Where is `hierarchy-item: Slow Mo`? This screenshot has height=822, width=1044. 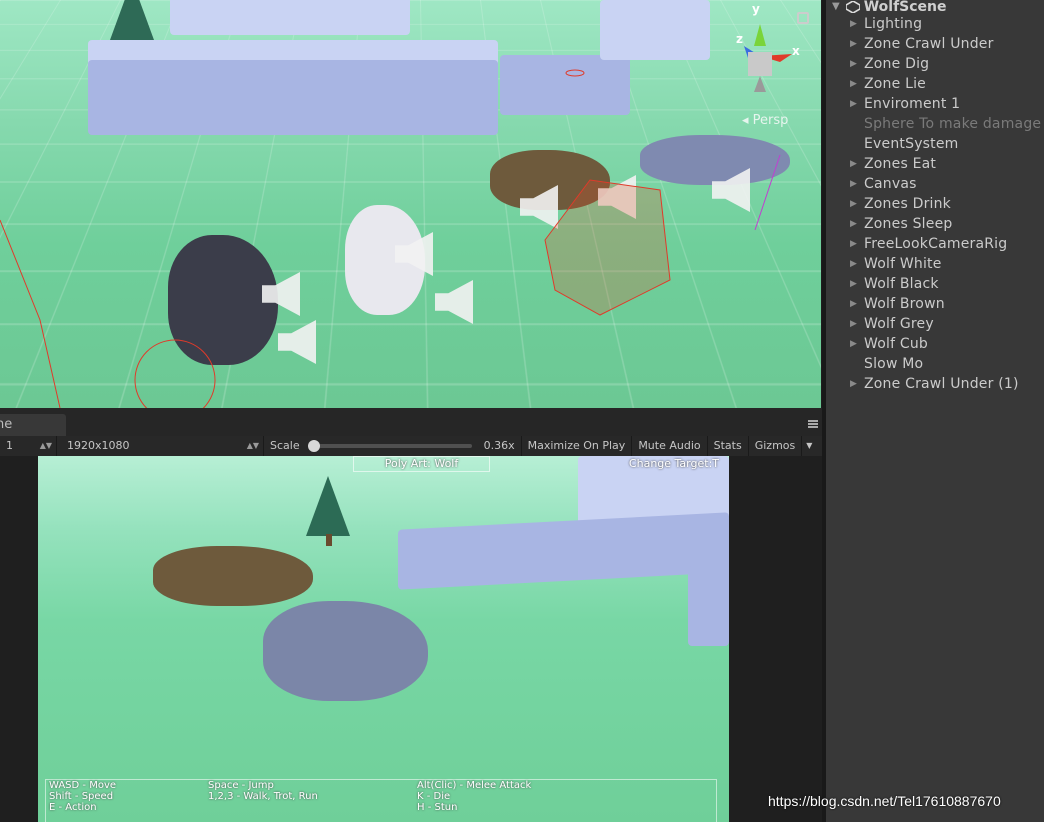
hierarchy-item: Slow Mo is located at coordinates (935, 364).